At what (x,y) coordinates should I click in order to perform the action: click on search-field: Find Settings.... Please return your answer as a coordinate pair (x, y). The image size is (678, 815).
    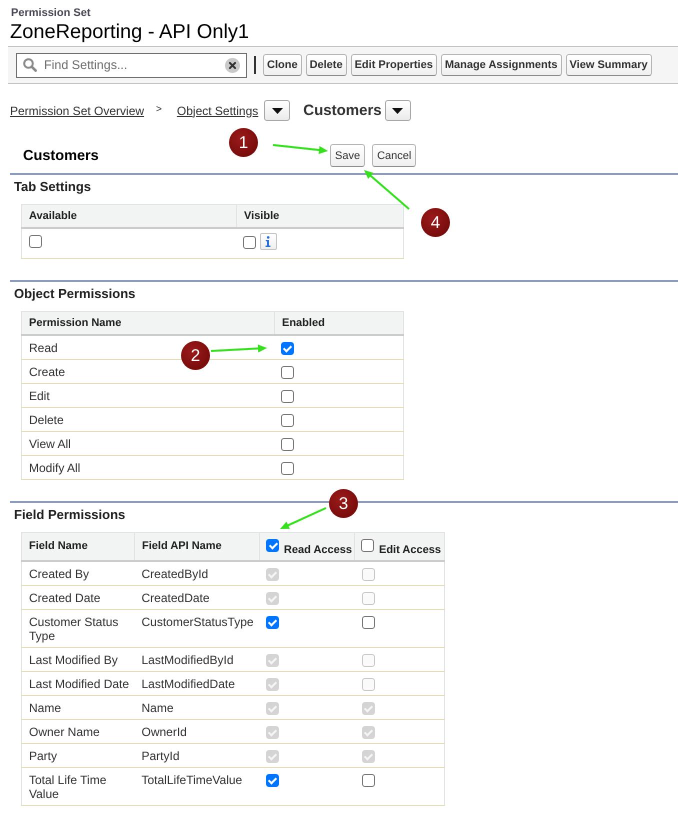
    Looking at the image, I should click on (131, 65).